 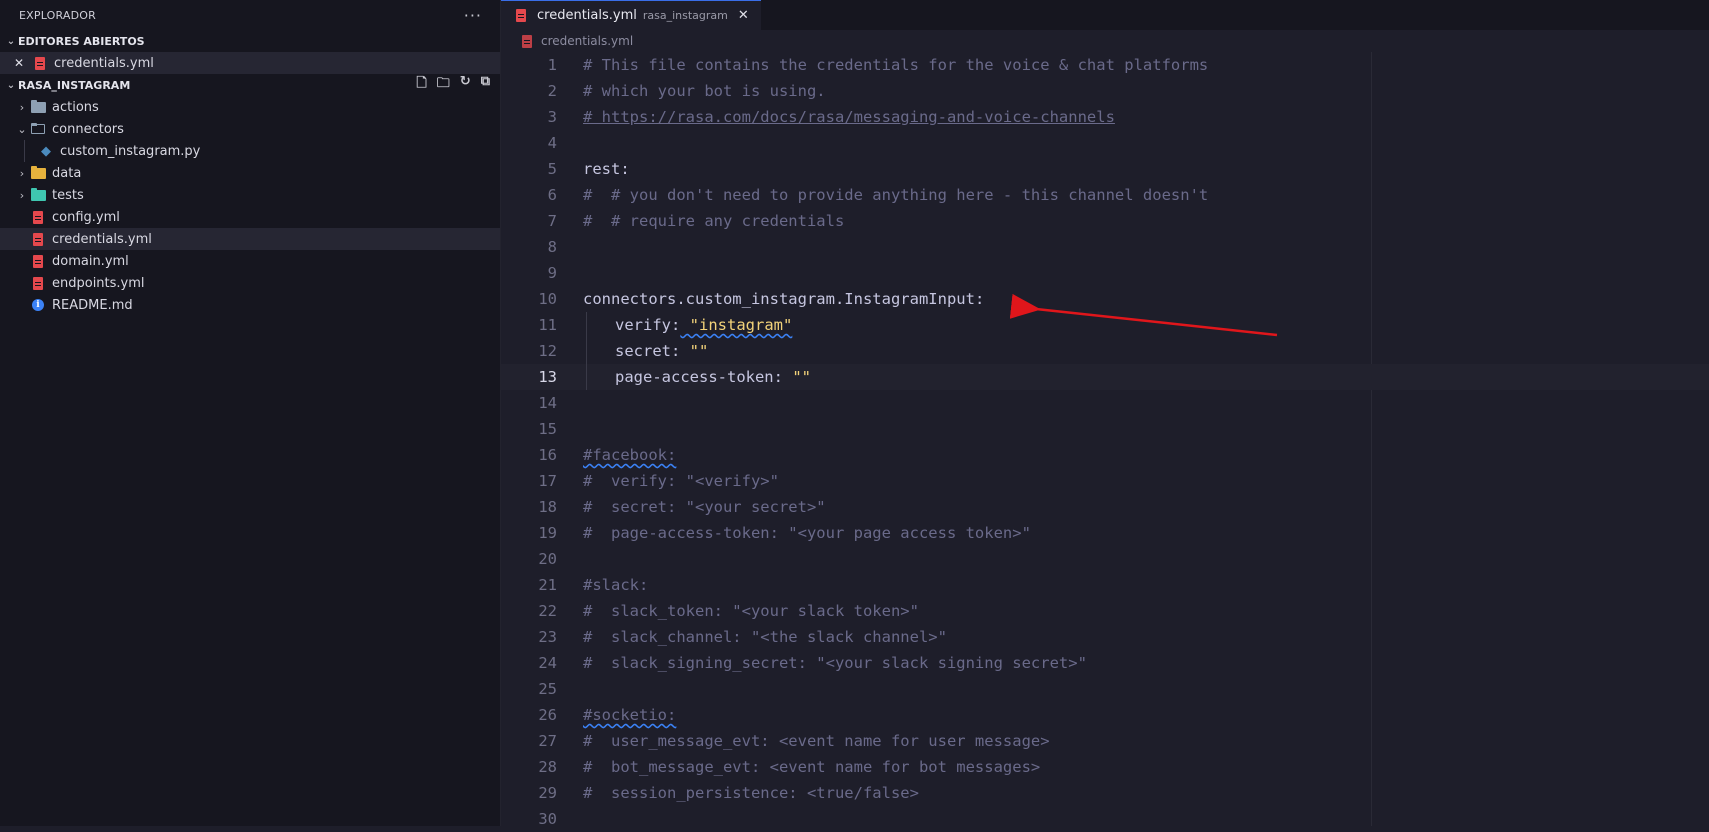 What do you see at coordinates (681, 481) in the screenshot?
I see `line-text: # verify: "<verify>"` at bounding box center [681, 481].